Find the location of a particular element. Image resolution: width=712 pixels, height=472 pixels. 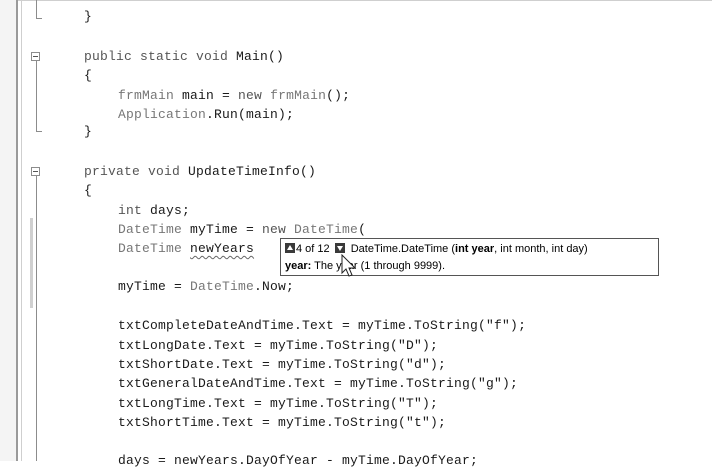

code-line: DateTime newYears is located at coordinates (186, 248).